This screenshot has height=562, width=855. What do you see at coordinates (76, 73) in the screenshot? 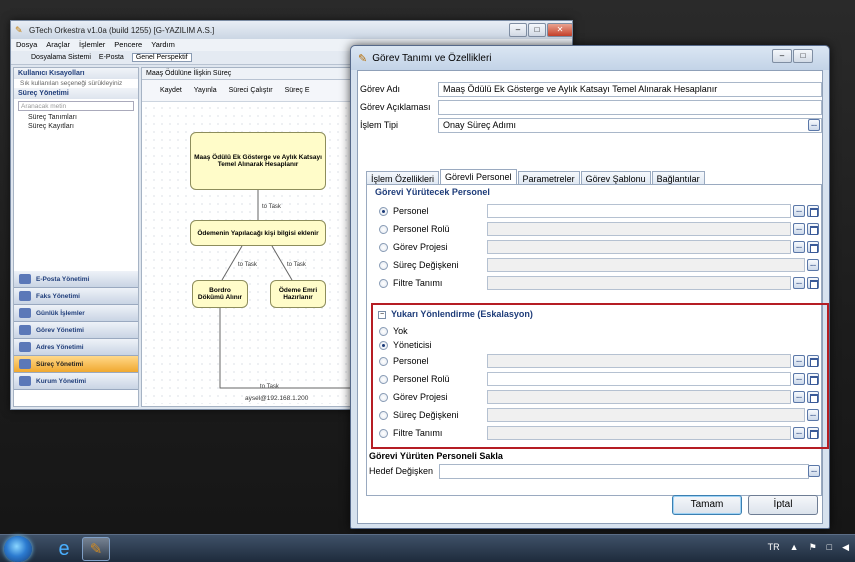
I see `section-kullanici-kisayollari: Kullanıcı Kısayolları` at bounding box center [76, 73].